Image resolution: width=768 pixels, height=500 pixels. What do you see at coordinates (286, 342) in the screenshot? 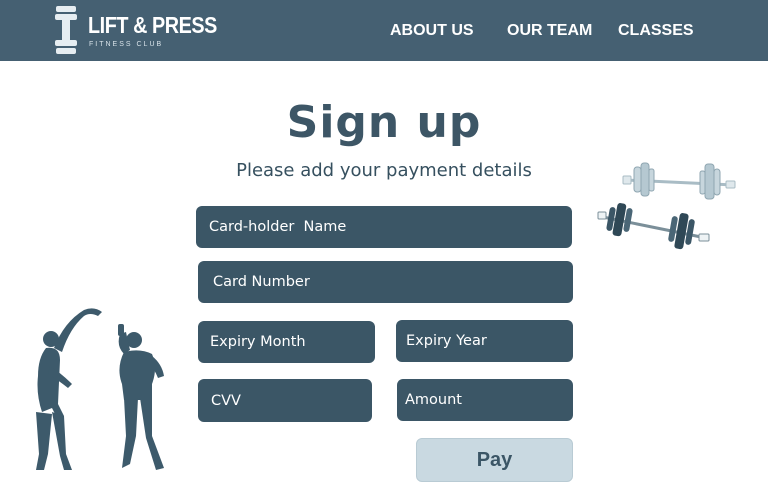
I see `expiry-month-field` at bounding box center [286, 342].